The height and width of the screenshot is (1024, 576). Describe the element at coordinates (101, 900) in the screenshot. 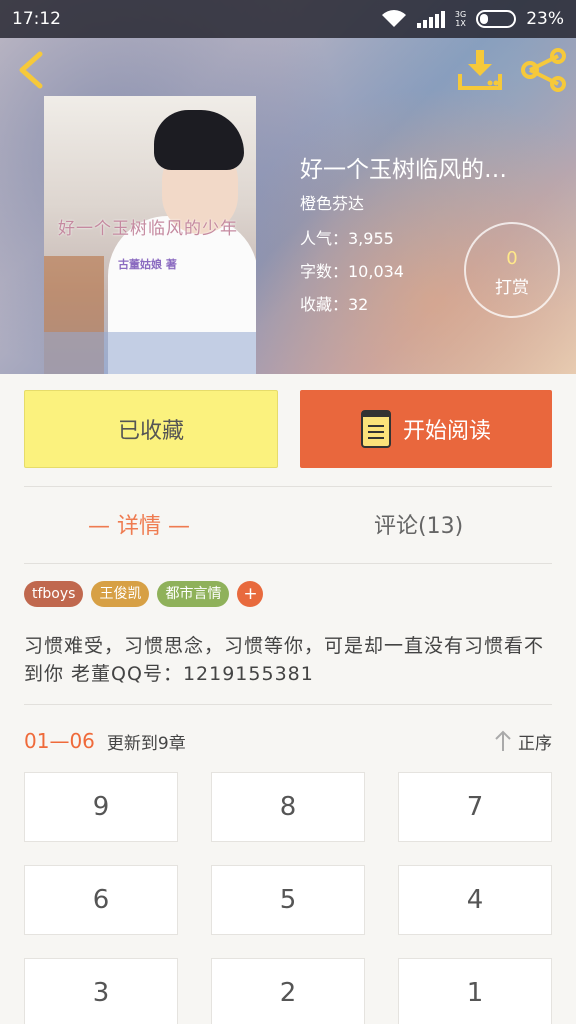

I see `chapter-cell: 6` at that location.